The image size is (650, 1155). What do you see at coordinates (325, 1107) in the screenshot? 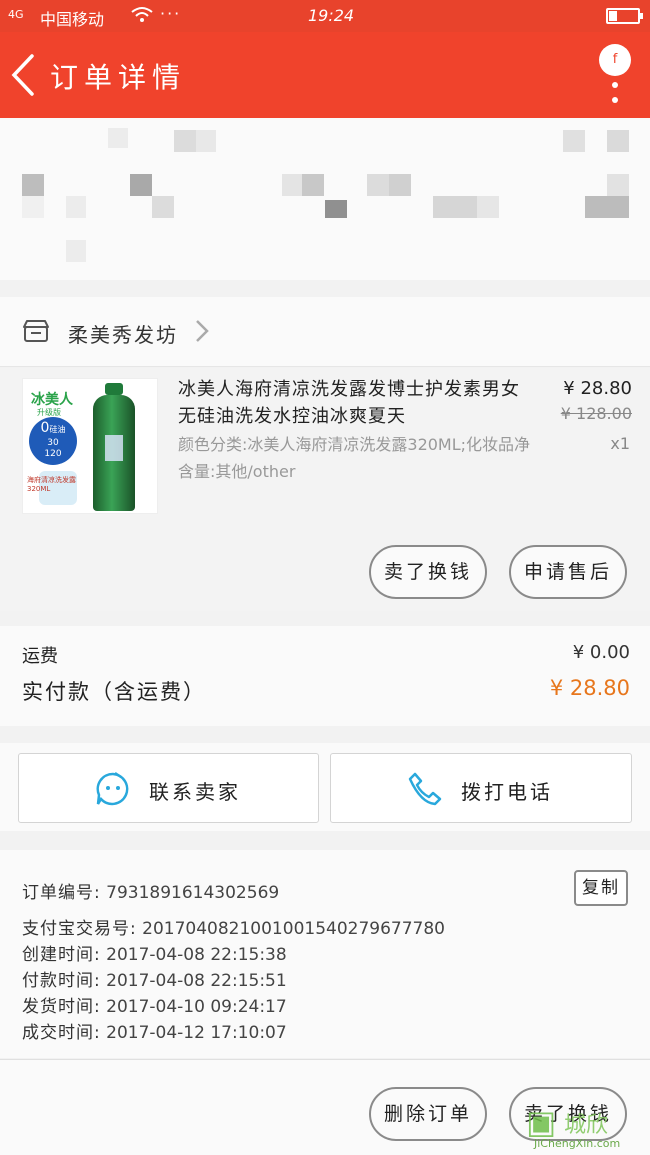
I see `bottom-action-bar: 删除订单 卖了换钱 ▣ 城欣 JiChengXin.com` at bounding box center [325, 1107].